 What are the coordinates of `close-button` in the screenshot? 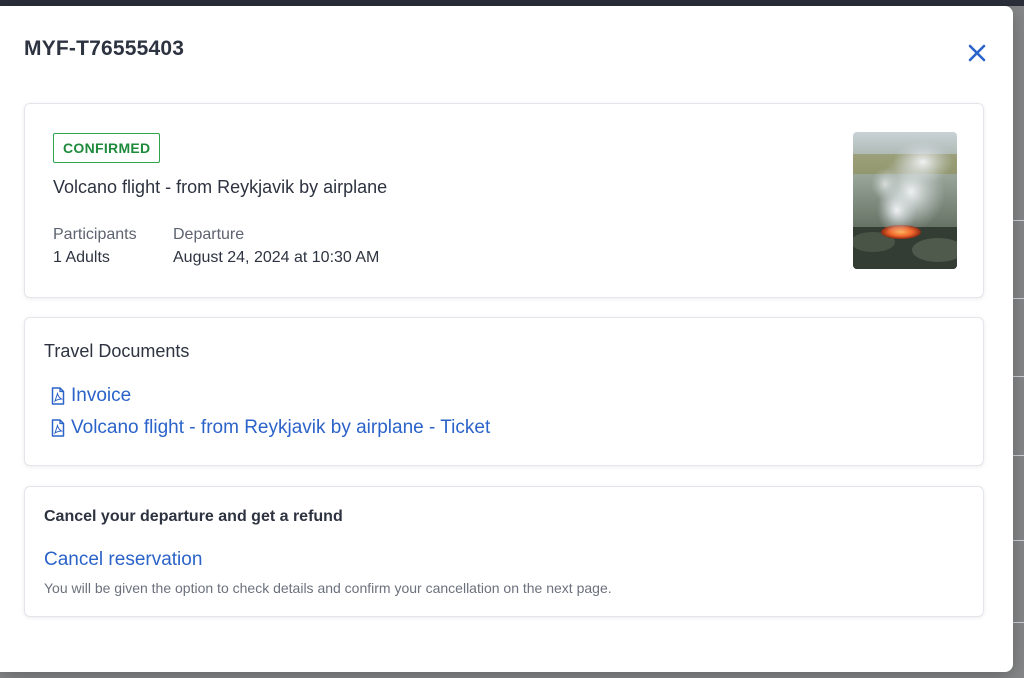 It's located at (977, 53).